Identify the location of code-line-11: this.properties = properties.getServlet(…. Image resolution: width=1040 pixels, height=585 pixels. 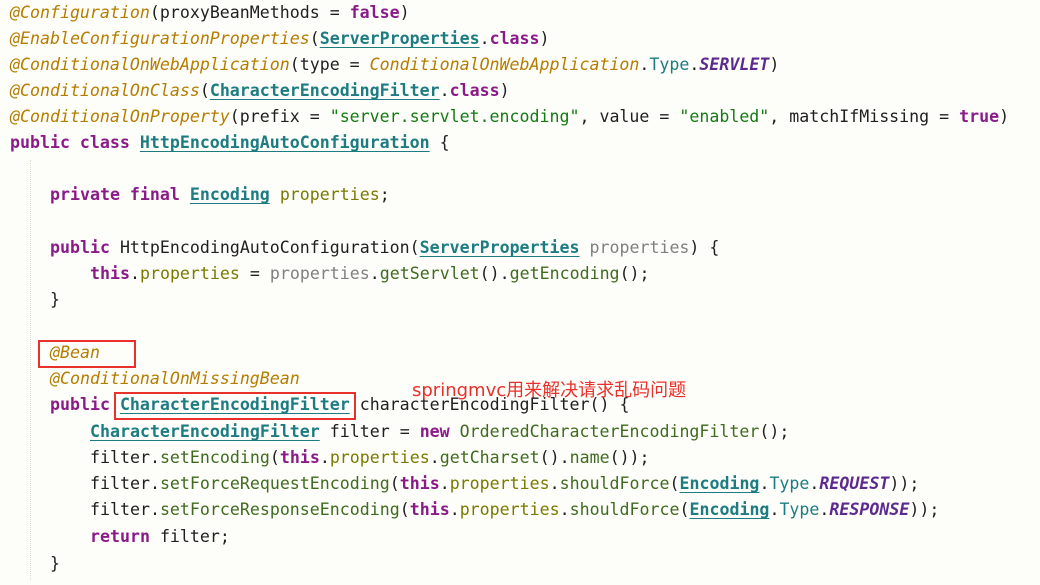
(370, 274).